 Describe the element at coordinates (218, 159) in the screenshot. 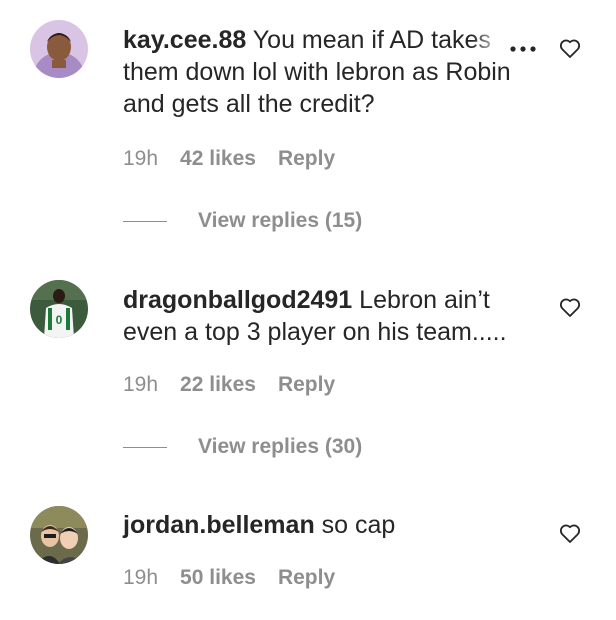

I see `comment-likes: 42 likes` at that location.